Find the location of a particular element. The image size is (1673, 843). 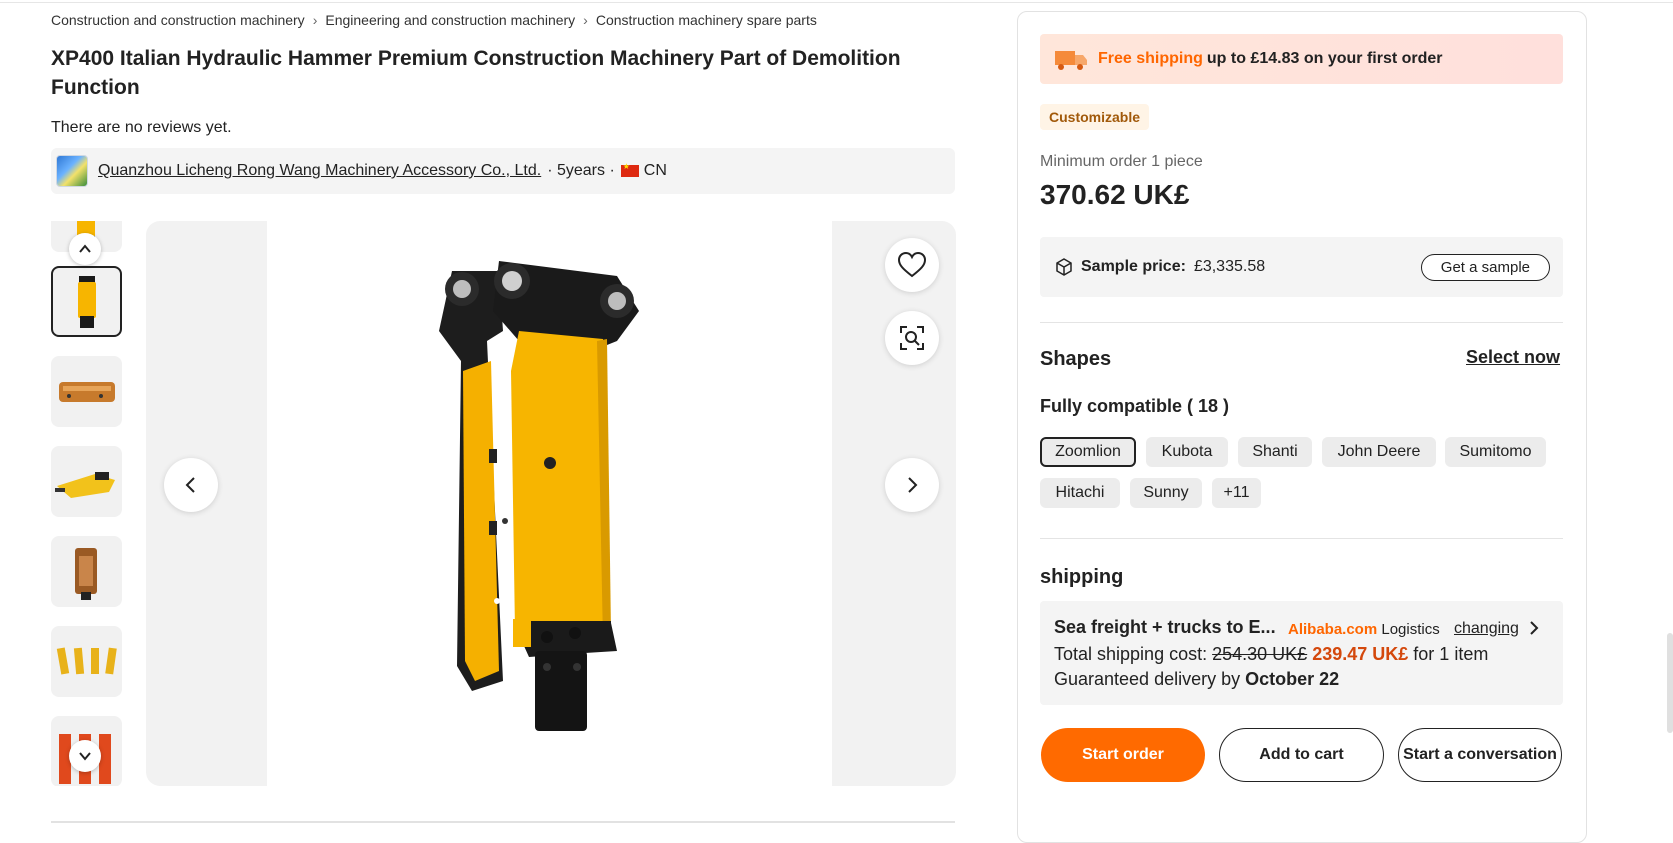

breadcrumb-item: Construction machinery spare parts is located at coordinates (706, 20).